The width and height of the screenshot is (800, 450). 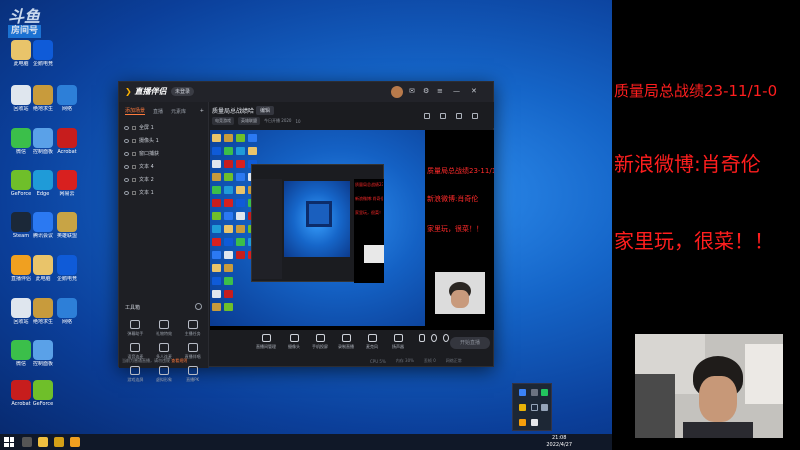 I want to click on camera-icon, so click(x=294, y=338).